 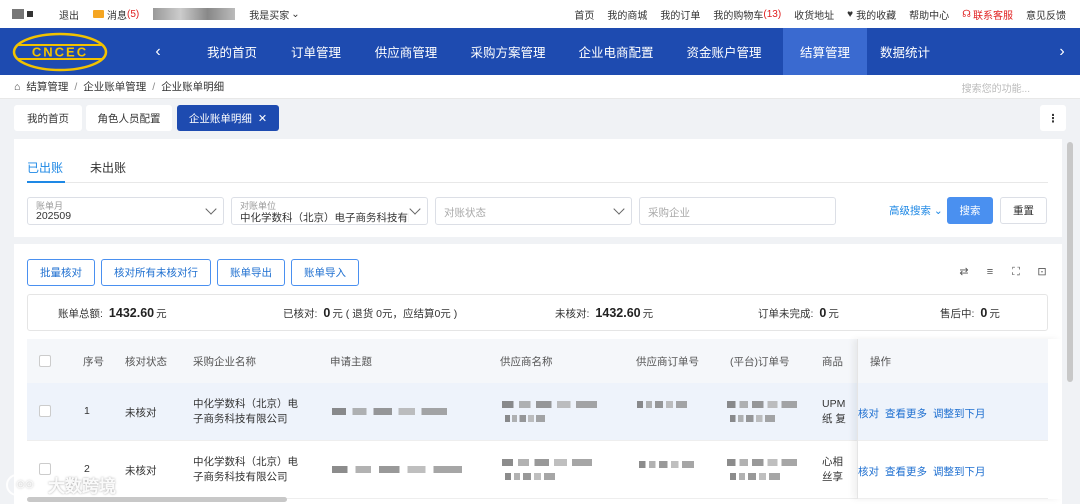 What do you see at coordinates (604, 313) in the screenshot?
I see `summary-unchecked: 未核对: 1432.60 元` at bounding box center [604, 313].